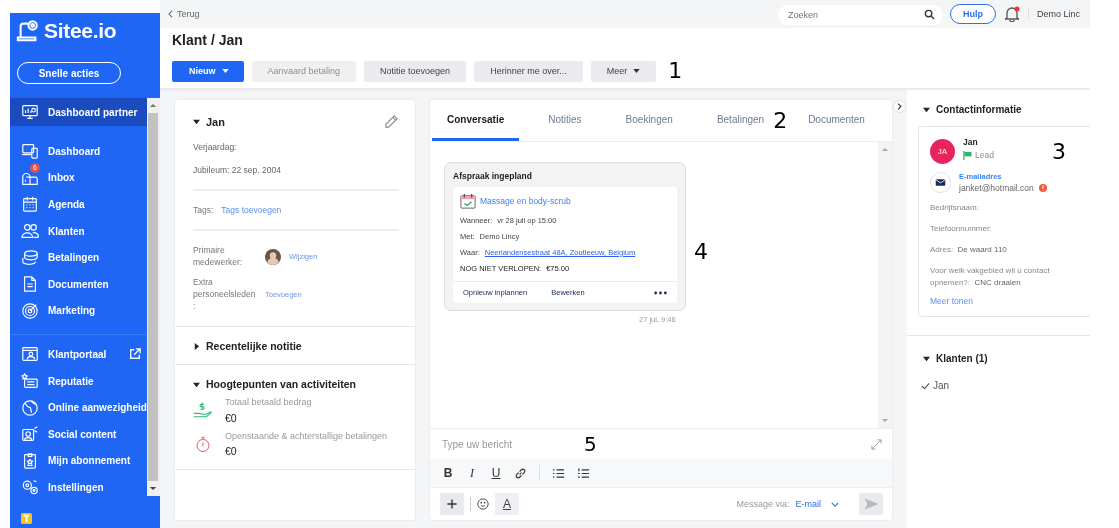 This screenshot has height=528, width=1119. What do you see at coordinates (1010, 277) in the screenshot?
I see `contact-field: Voor welk vakgebied wil u contact opnemen?: CNC draaien` at bounding box center [1010, 277].